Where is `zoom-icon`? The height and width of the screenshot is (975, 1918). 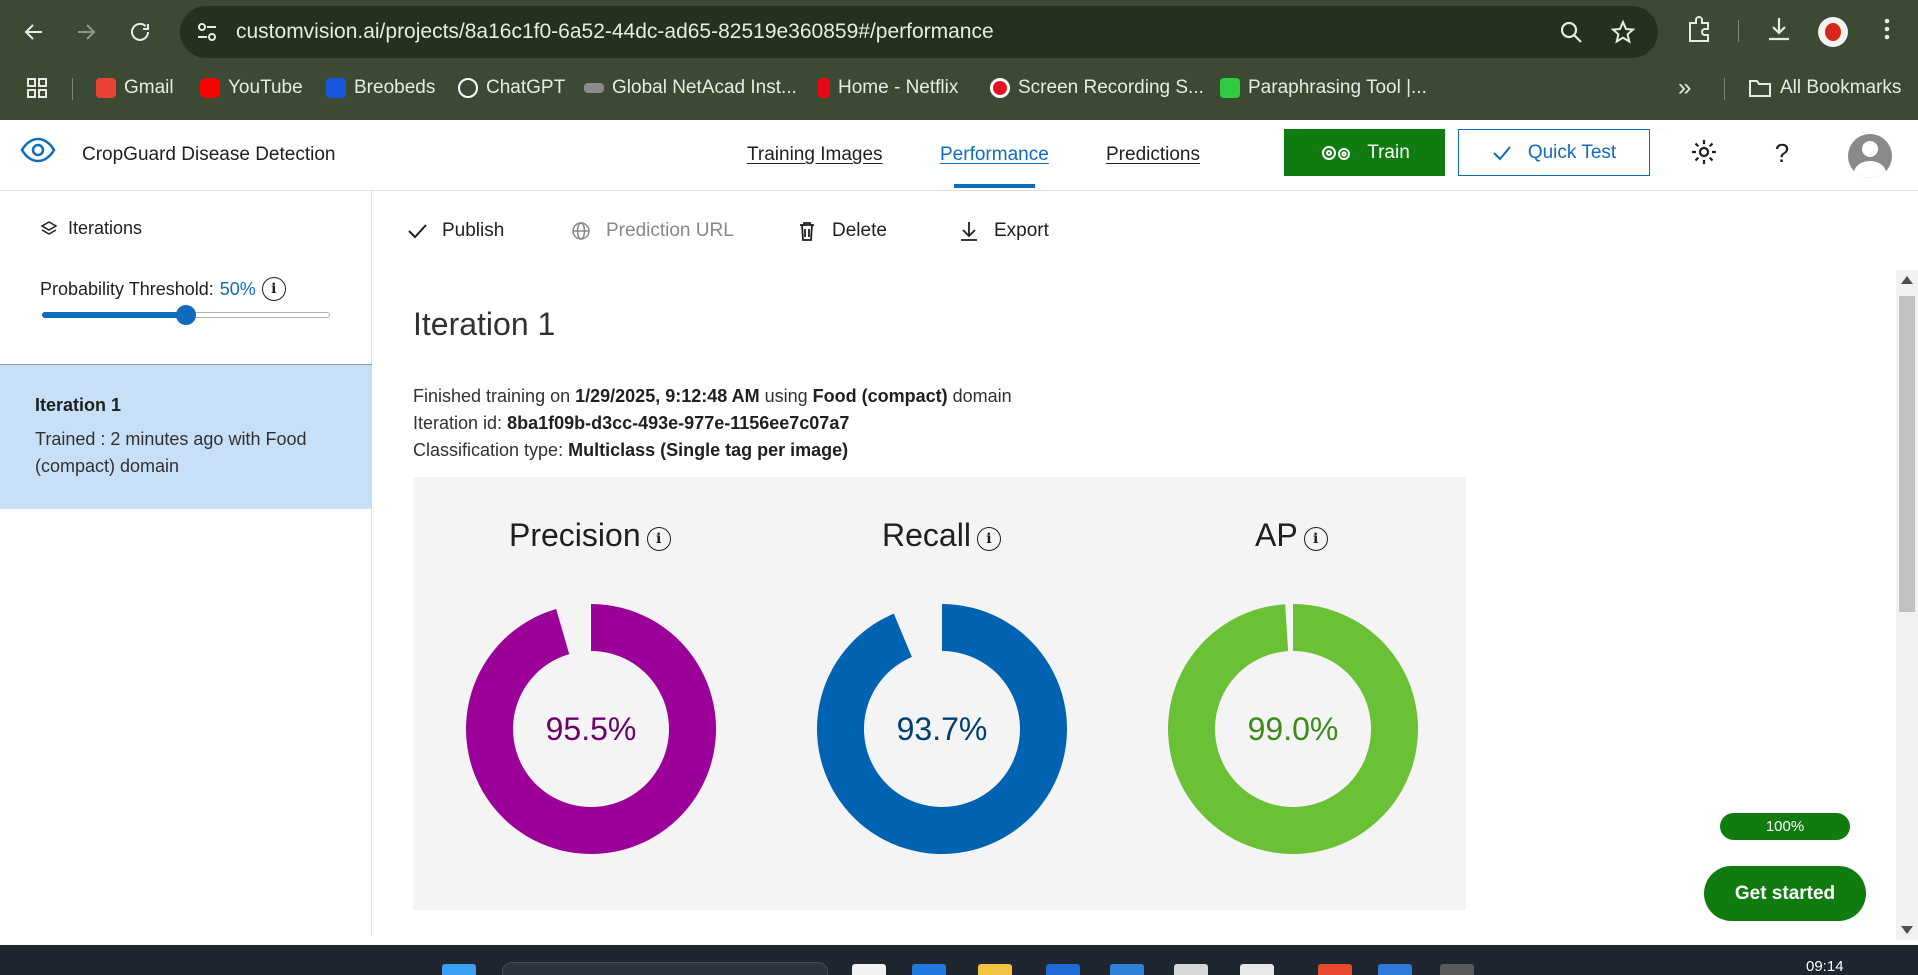
zoom-icon is located at coordinates (1571, 32).